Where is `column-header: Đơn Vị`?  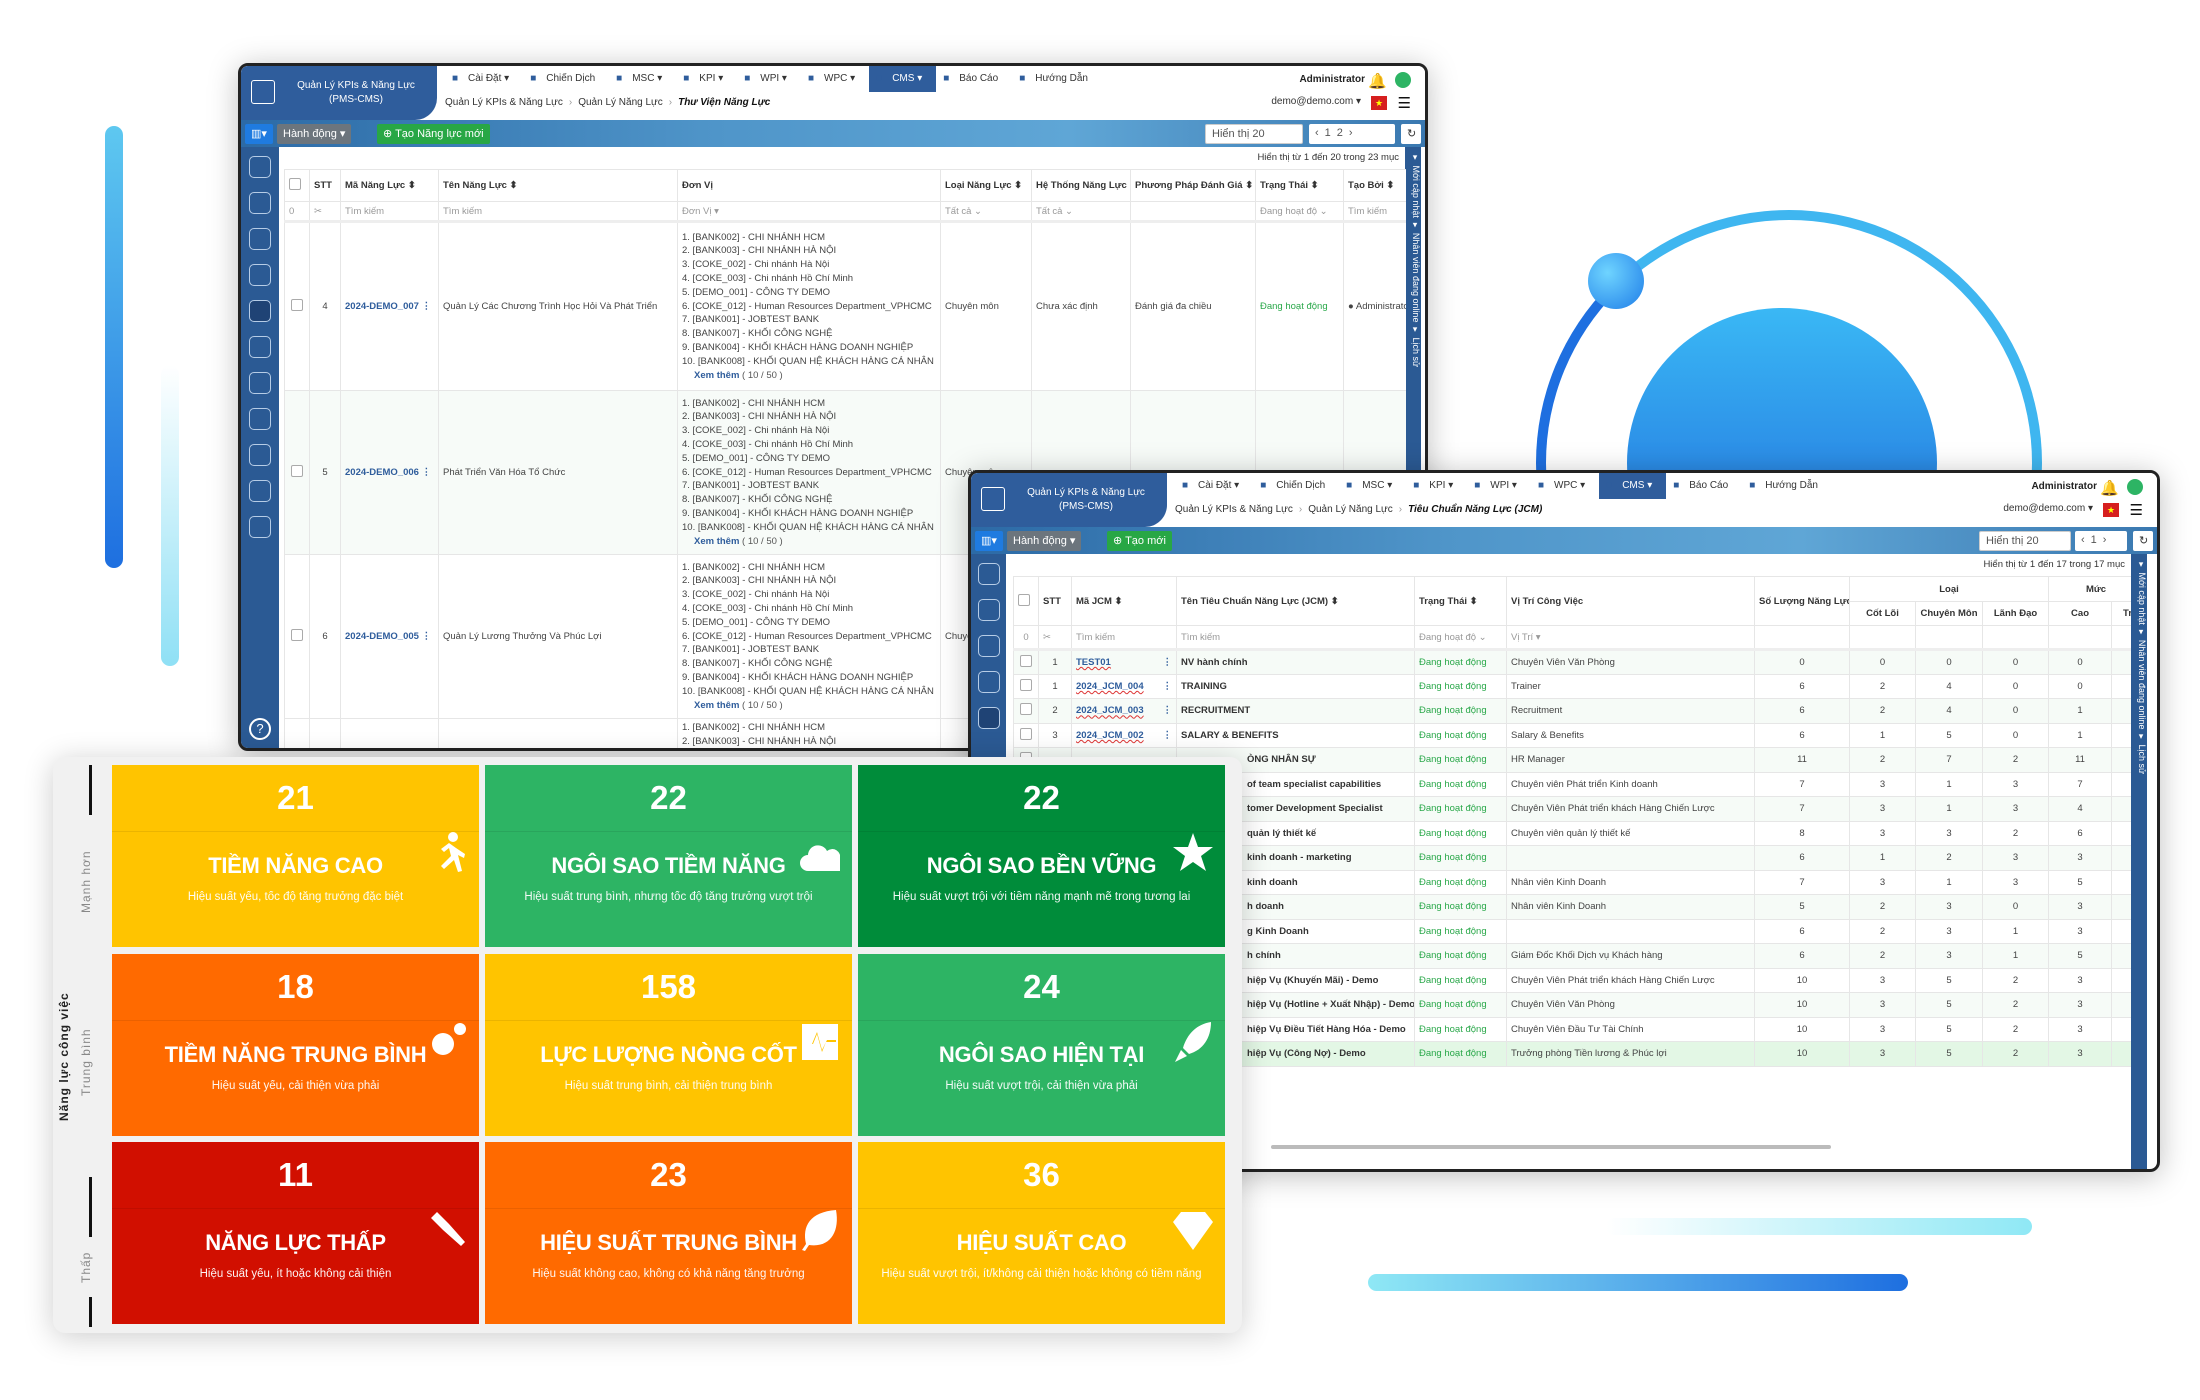 column-header: Đơn Vị is located at coordinates (809, 185).